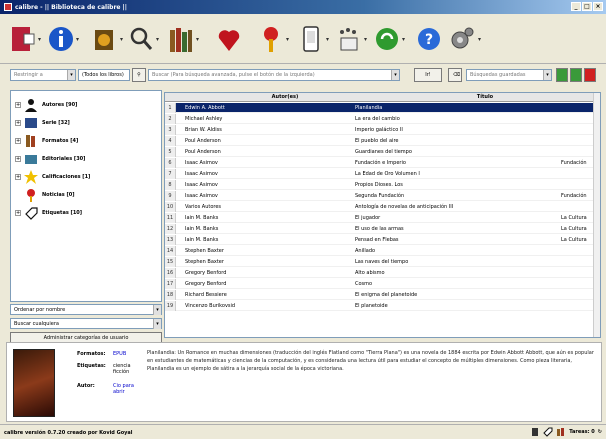 This screenshot has height=439, width=606. What do you see at coordinates (380, 262) in the screenshot?
I see `table-row: 15 Stephen Baxter Las naves del tiempo` at bounding box center [380, 262].